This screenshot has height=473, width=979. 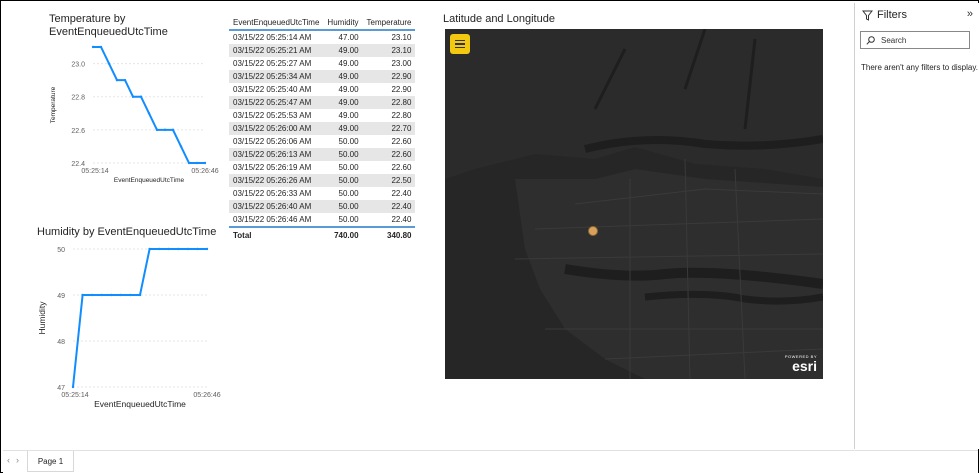 What do you see at coordinates (276, 128) in the screenshot?
I see `table-cell: 03/15/22 05:26:00 AM` at bounding box center [276, 128].